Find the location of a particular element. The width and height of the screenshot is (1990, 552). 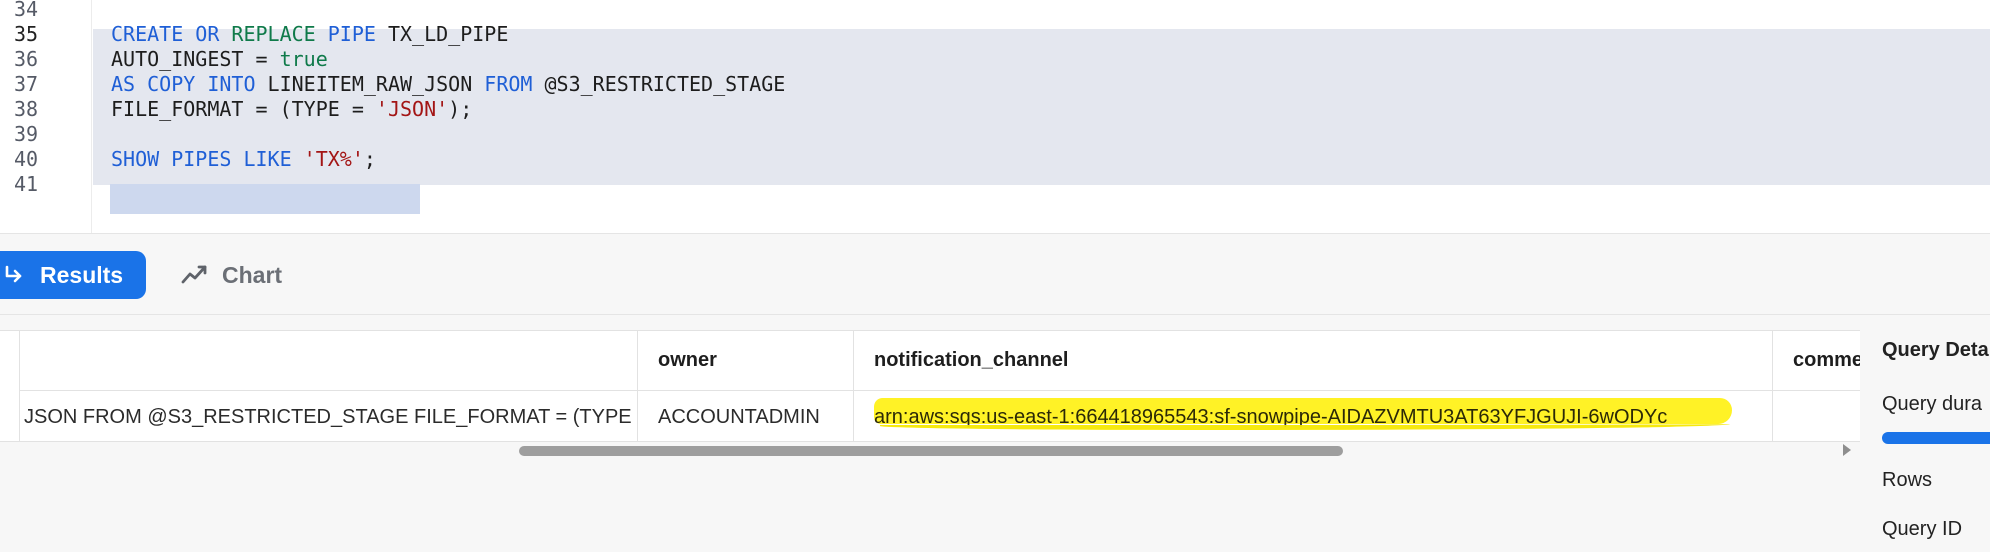

code-token: LINEITEM_RAW_JSON is located at coordinates (376, 84).